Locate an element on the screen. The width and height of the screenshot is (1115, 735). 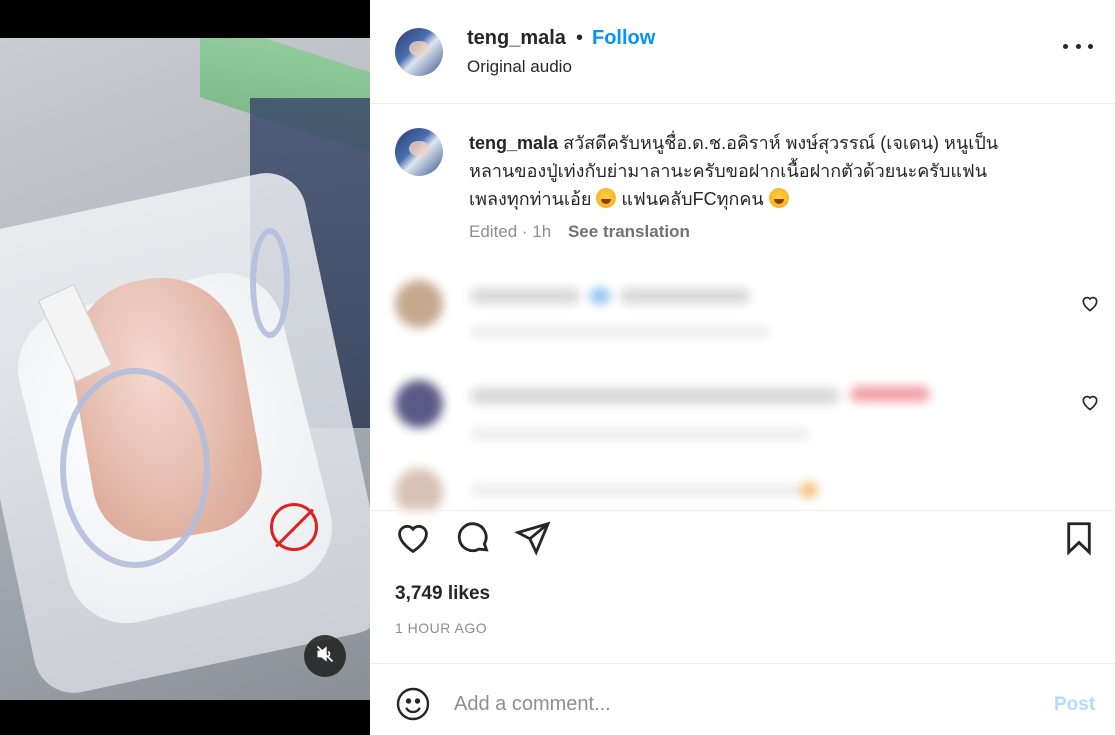
comment-bubble-icon is located at coordinates (474, 539).